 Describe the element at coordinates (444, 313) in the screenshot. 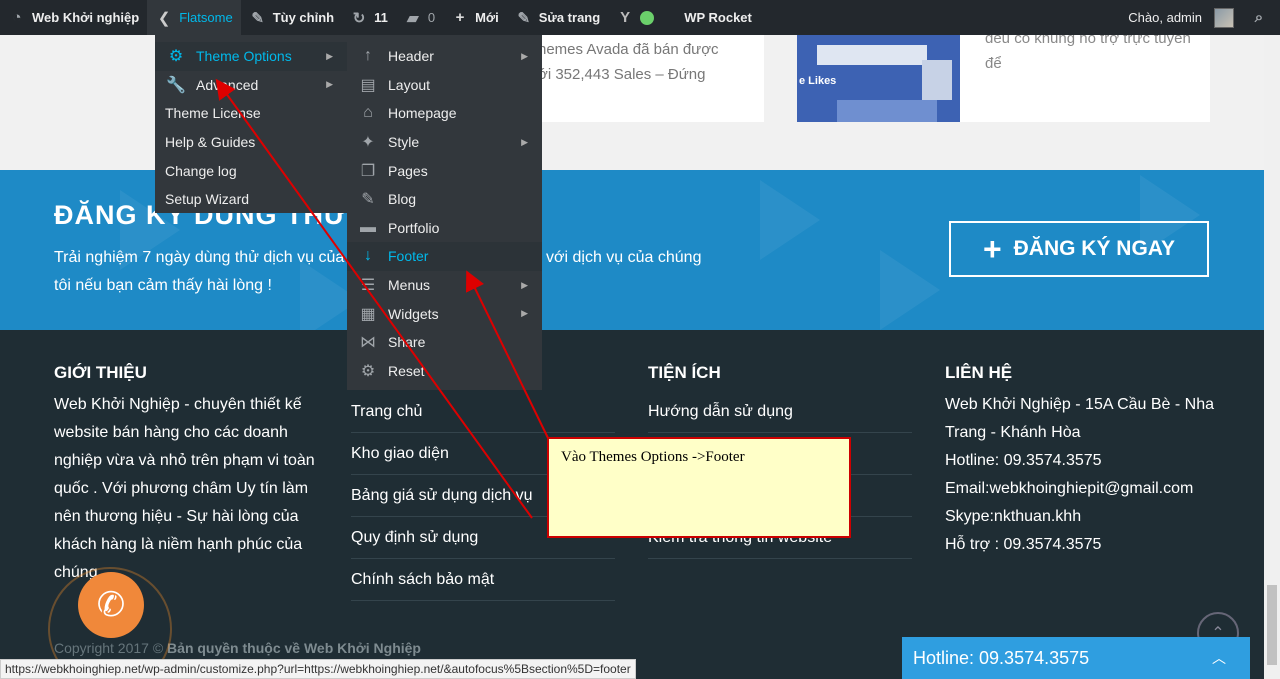

I see `submenu-item-widgets: ▦ Widgets ▶` at that location.